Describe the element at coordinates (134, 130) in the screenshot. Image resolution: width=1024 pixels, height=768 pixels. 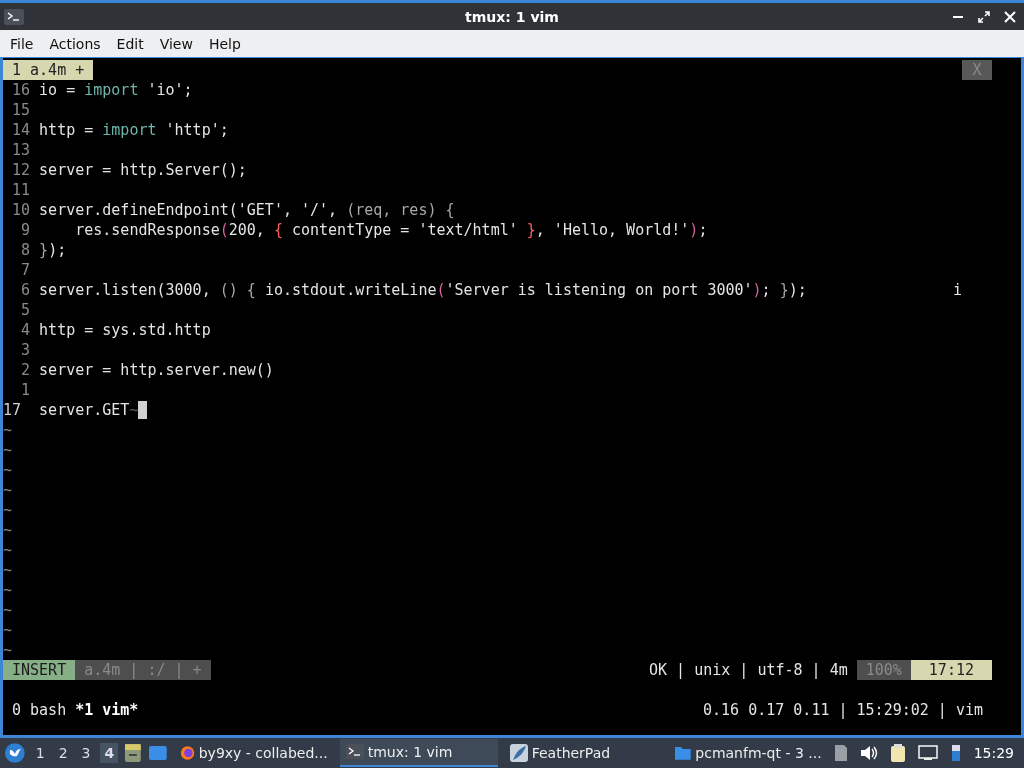
I see `code-line: http = import 'http';` at that location.